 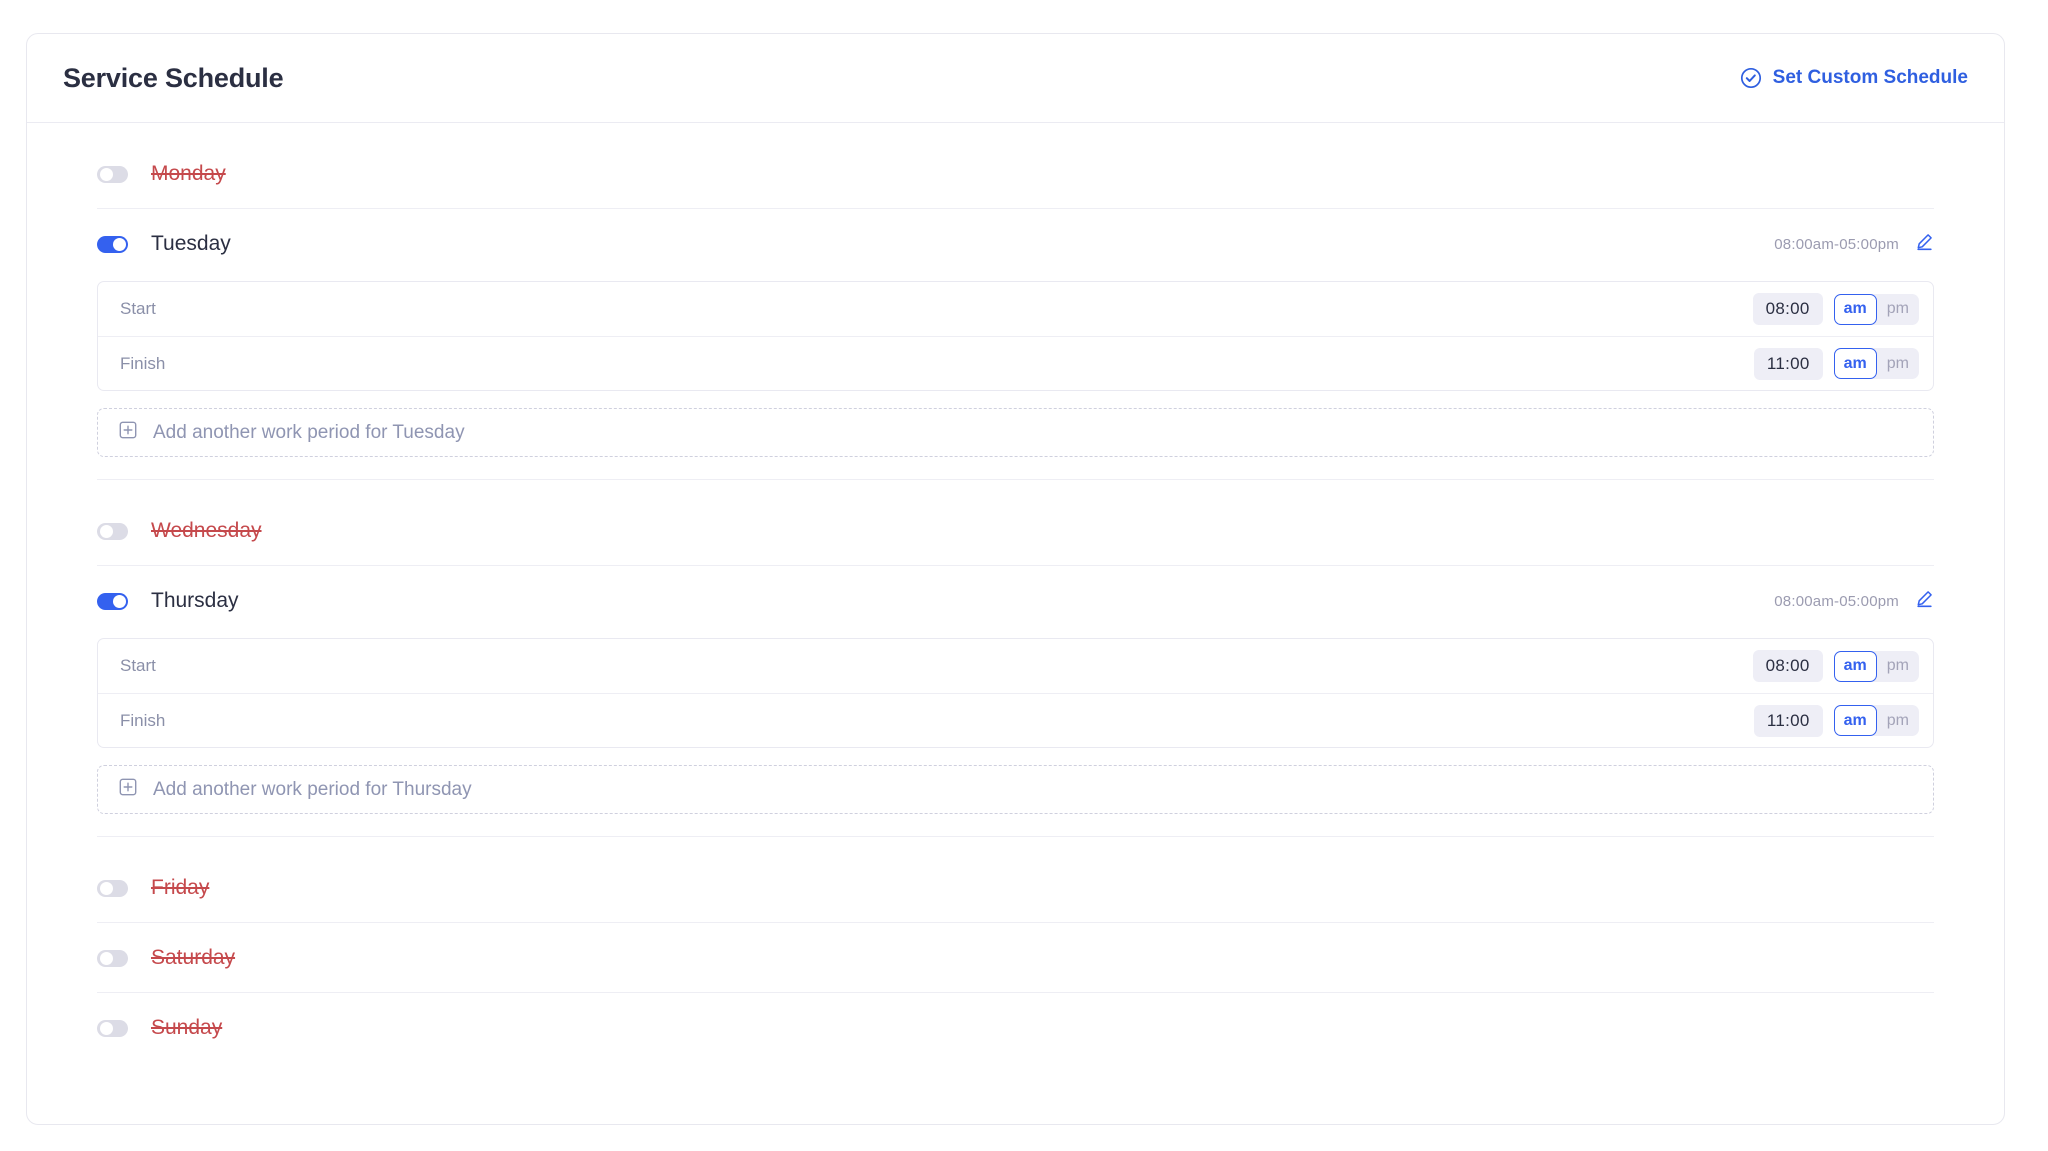 I want to click on day-toggle-saturday, so click(x=112, y=958).